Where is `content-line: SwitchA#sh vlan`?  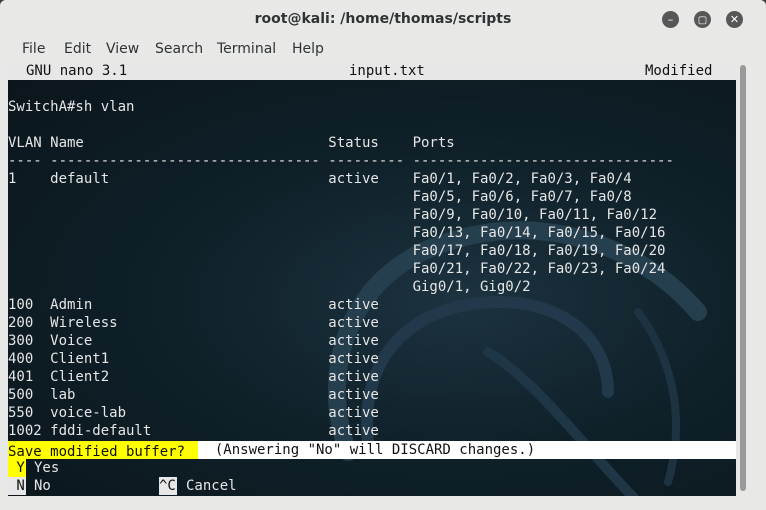
content-line: SwitchA#sh vlan is located at coordinates (71, 107).